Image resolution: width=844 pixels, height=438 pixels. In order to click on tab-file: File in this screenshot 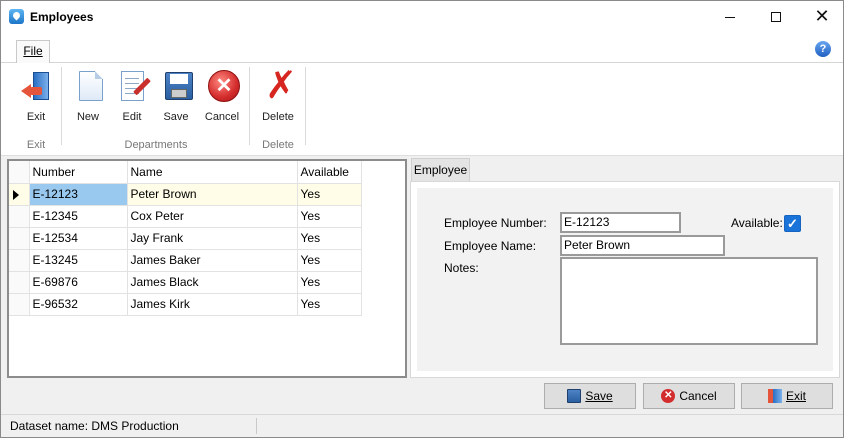, I will do `click(33, 51)`.